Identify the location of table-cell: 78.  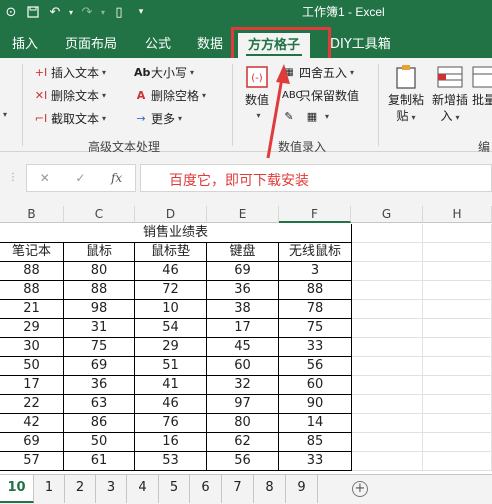
(315, 309).